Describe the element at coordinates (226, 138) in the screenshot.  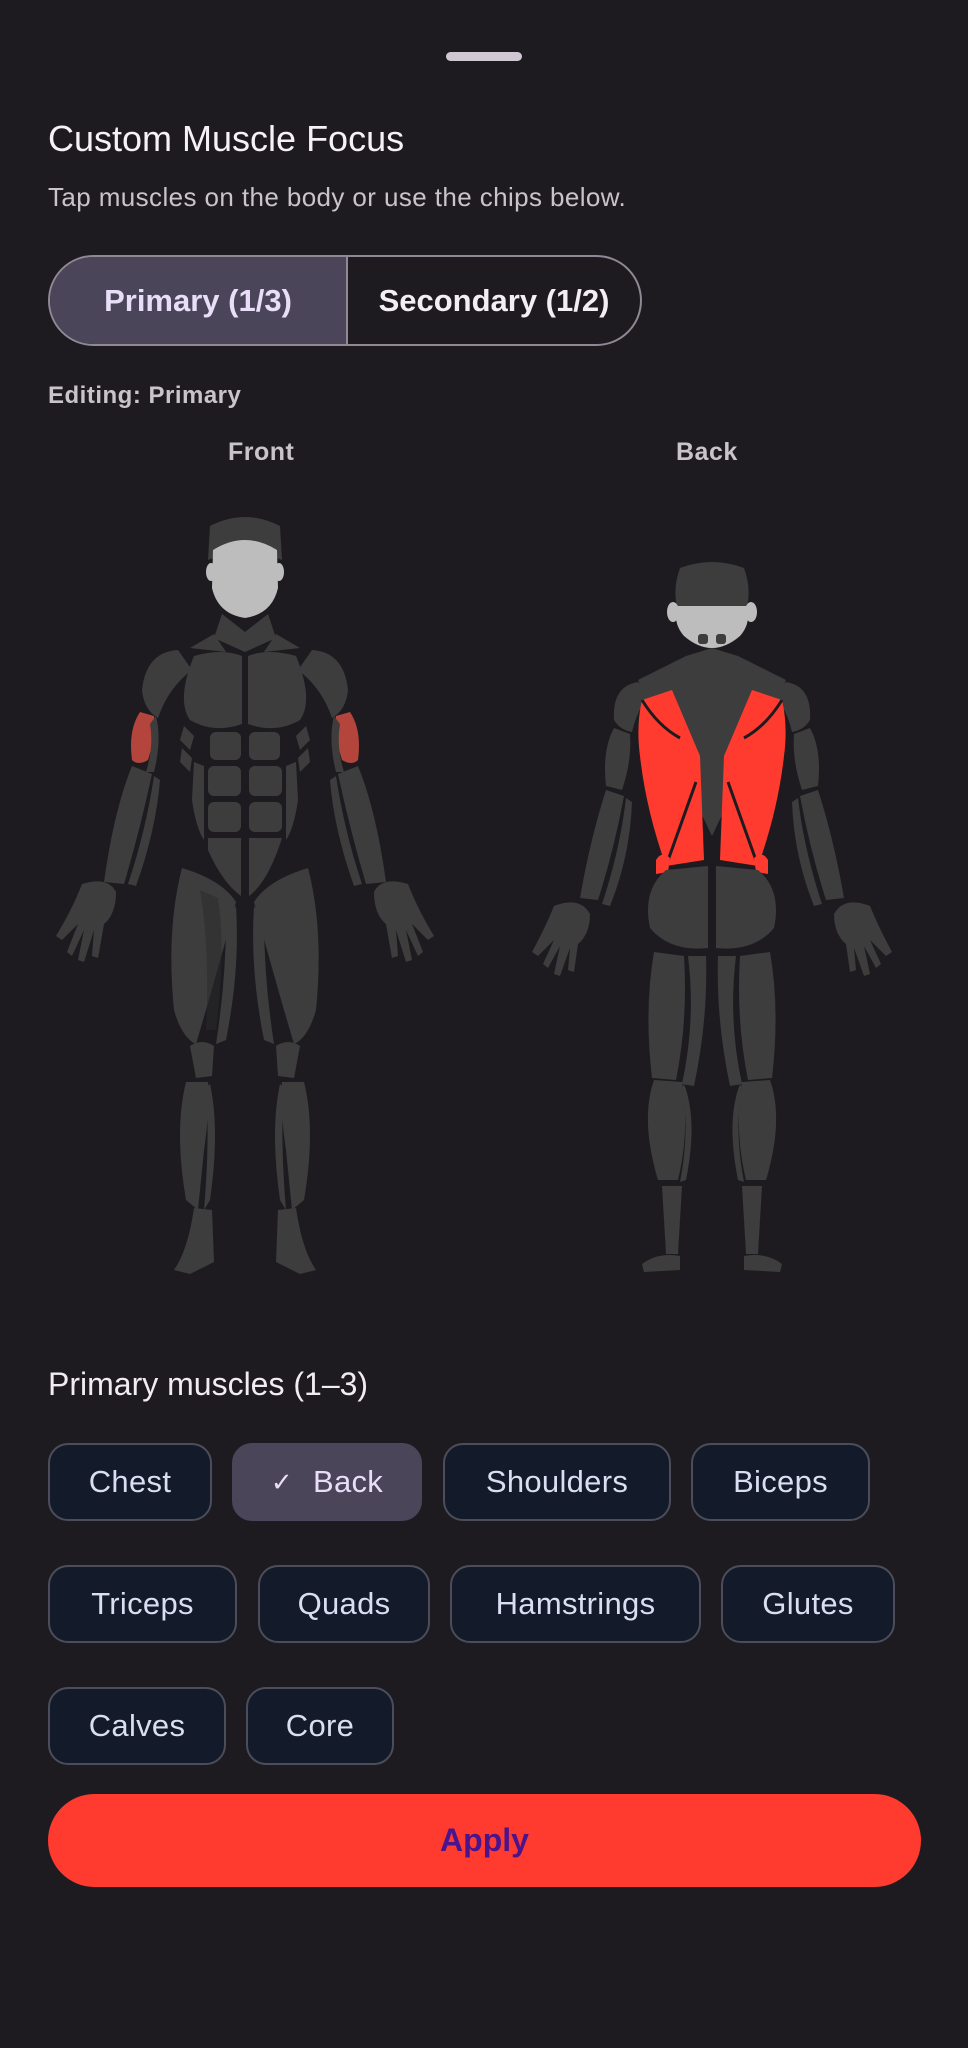
I see `sheet-title: Custom Muscle Focus` at that location.